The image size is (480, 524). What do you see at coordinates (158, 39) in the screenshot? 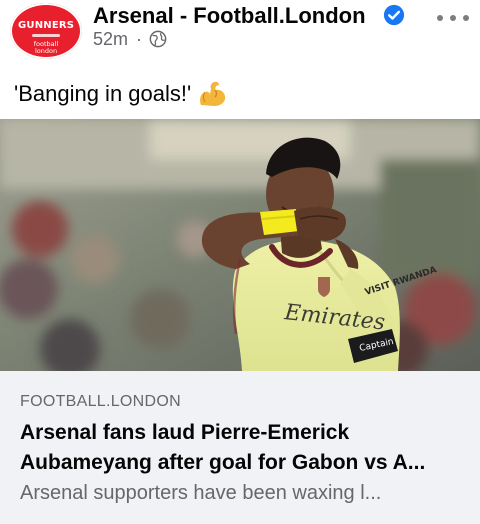
I see `globe-icon` at bounding box center [158, 39].